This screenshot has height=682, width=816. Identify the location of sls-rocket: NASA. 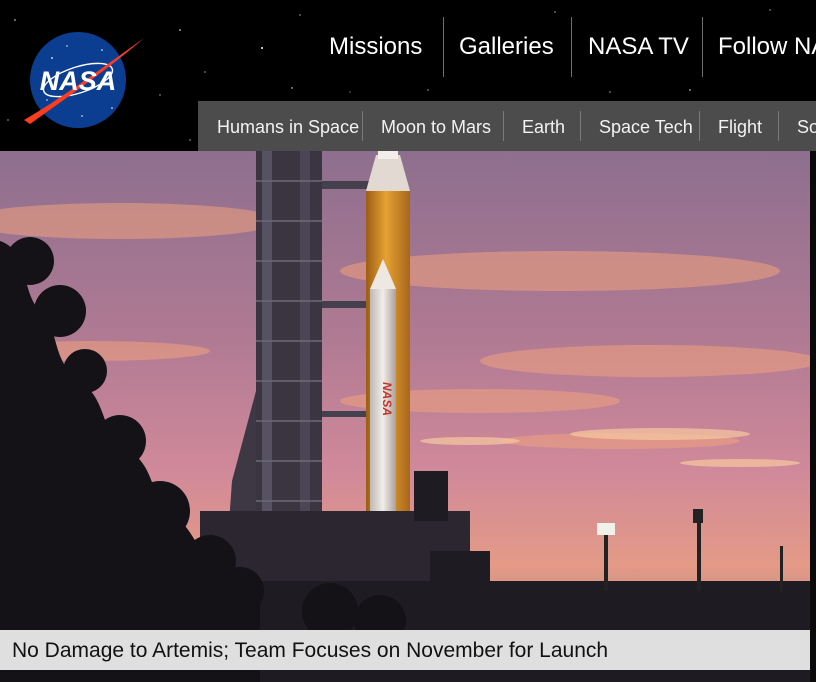
(388, 335).